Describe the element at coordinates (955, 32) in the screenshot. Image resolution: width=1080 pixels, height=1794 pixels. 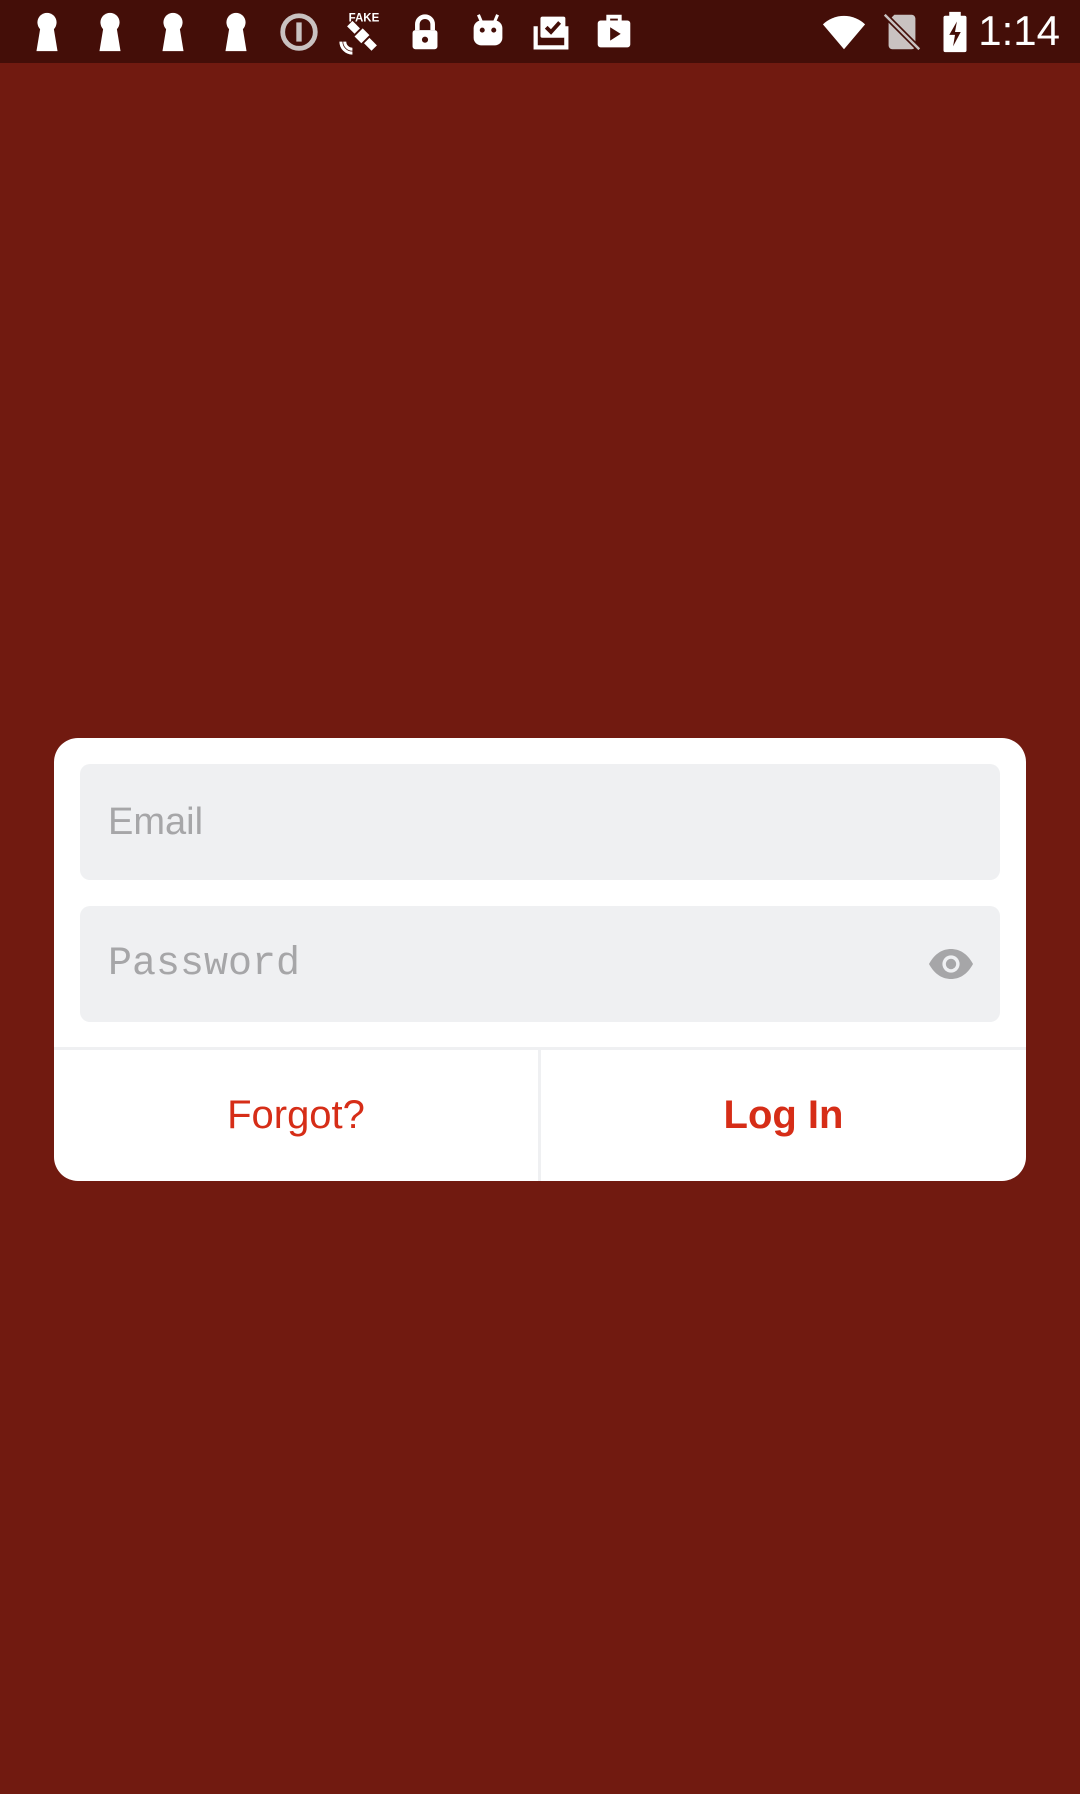
I see `battery-charging-icon` at that location.